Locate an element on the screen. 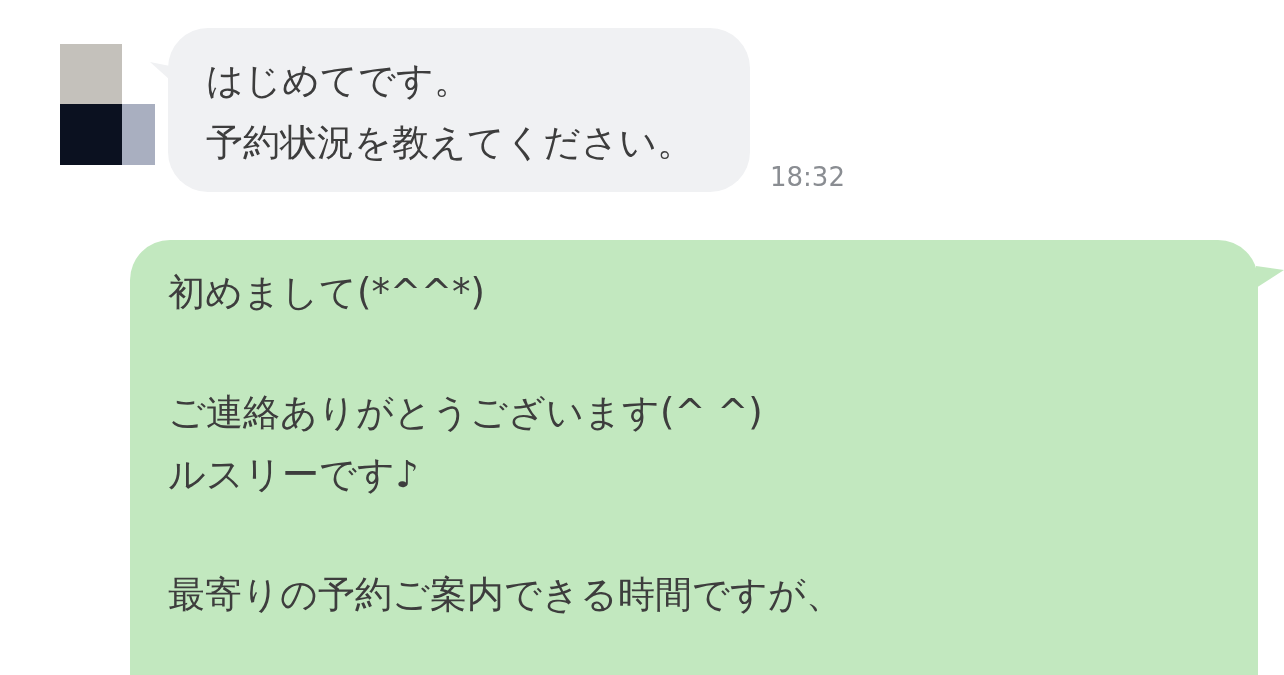 The width and height of the screenshot is (1284, 675). message-text: ルスリーです♪ is located at coordinates (294, 475).